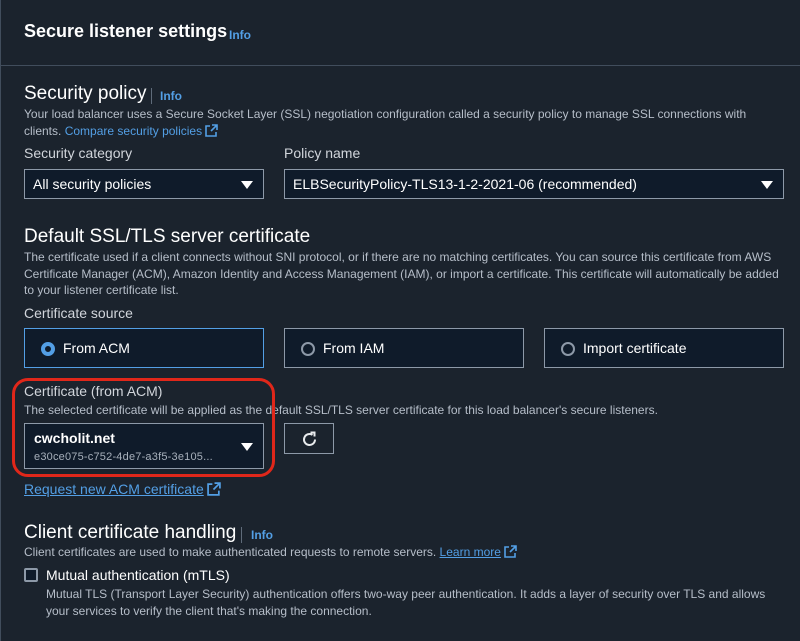  Describe the element at coordinates (144, 348) in the screenshot. I see `source-tile-from-acm: From ACM` at that location.